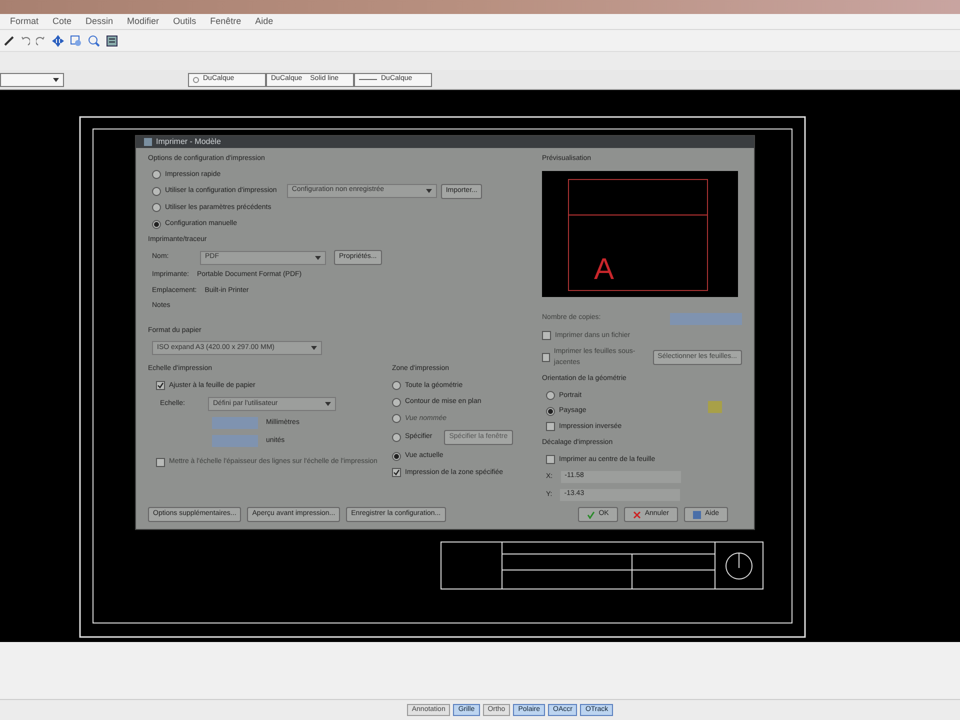 Image resolution: width=960 pixels, height=720 pixels. I want to click on color-swatch-icon, so click(196, 79).